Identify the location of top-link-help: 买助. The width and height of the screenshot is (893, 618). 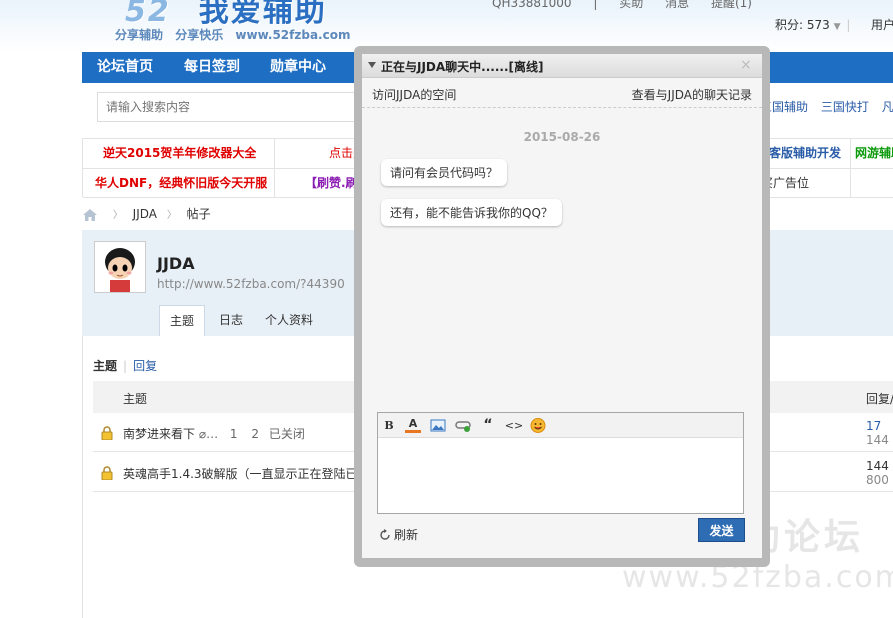
(631, 5).